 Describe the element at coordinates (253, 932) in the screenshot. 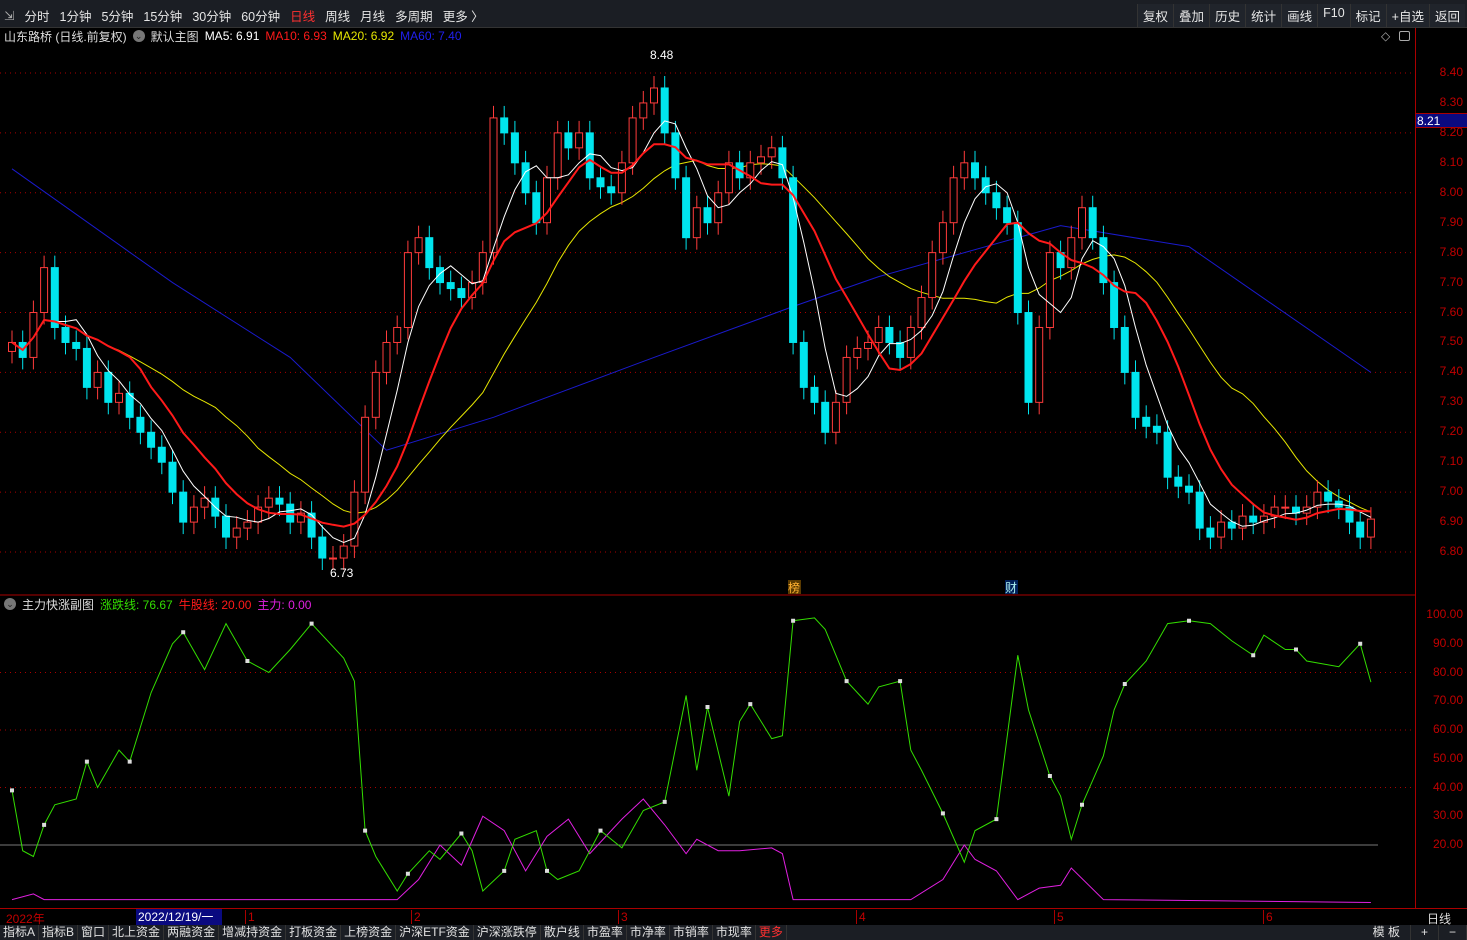

I see `indicator-tab: 增减持资金` at that location.